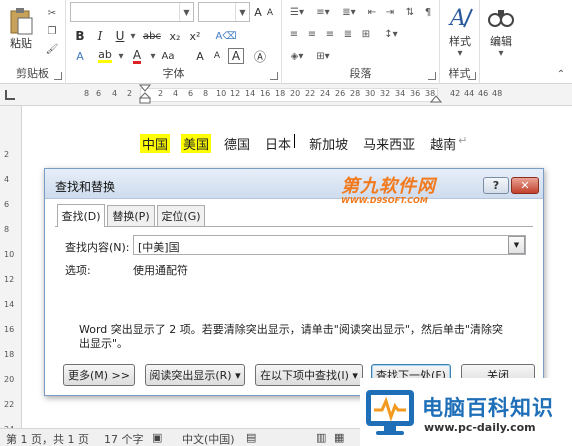 The height and width of the screenshot is (446, 572). What do you see at coordinates (561, 74) in the screenshot?
I see `collapse-ribbon-icon: ⌃` at bounding box center [561, 74].